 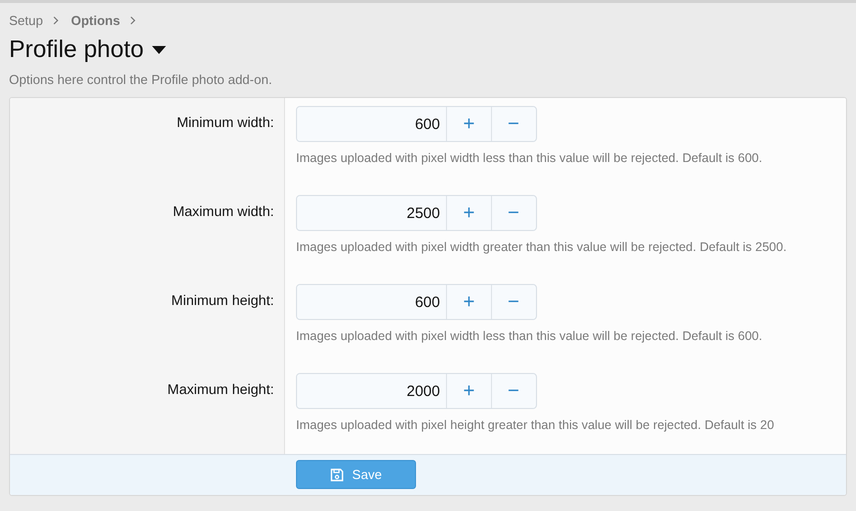 I want to click on number-stepper-field: 2000 + −, so click(x=416, y=391).